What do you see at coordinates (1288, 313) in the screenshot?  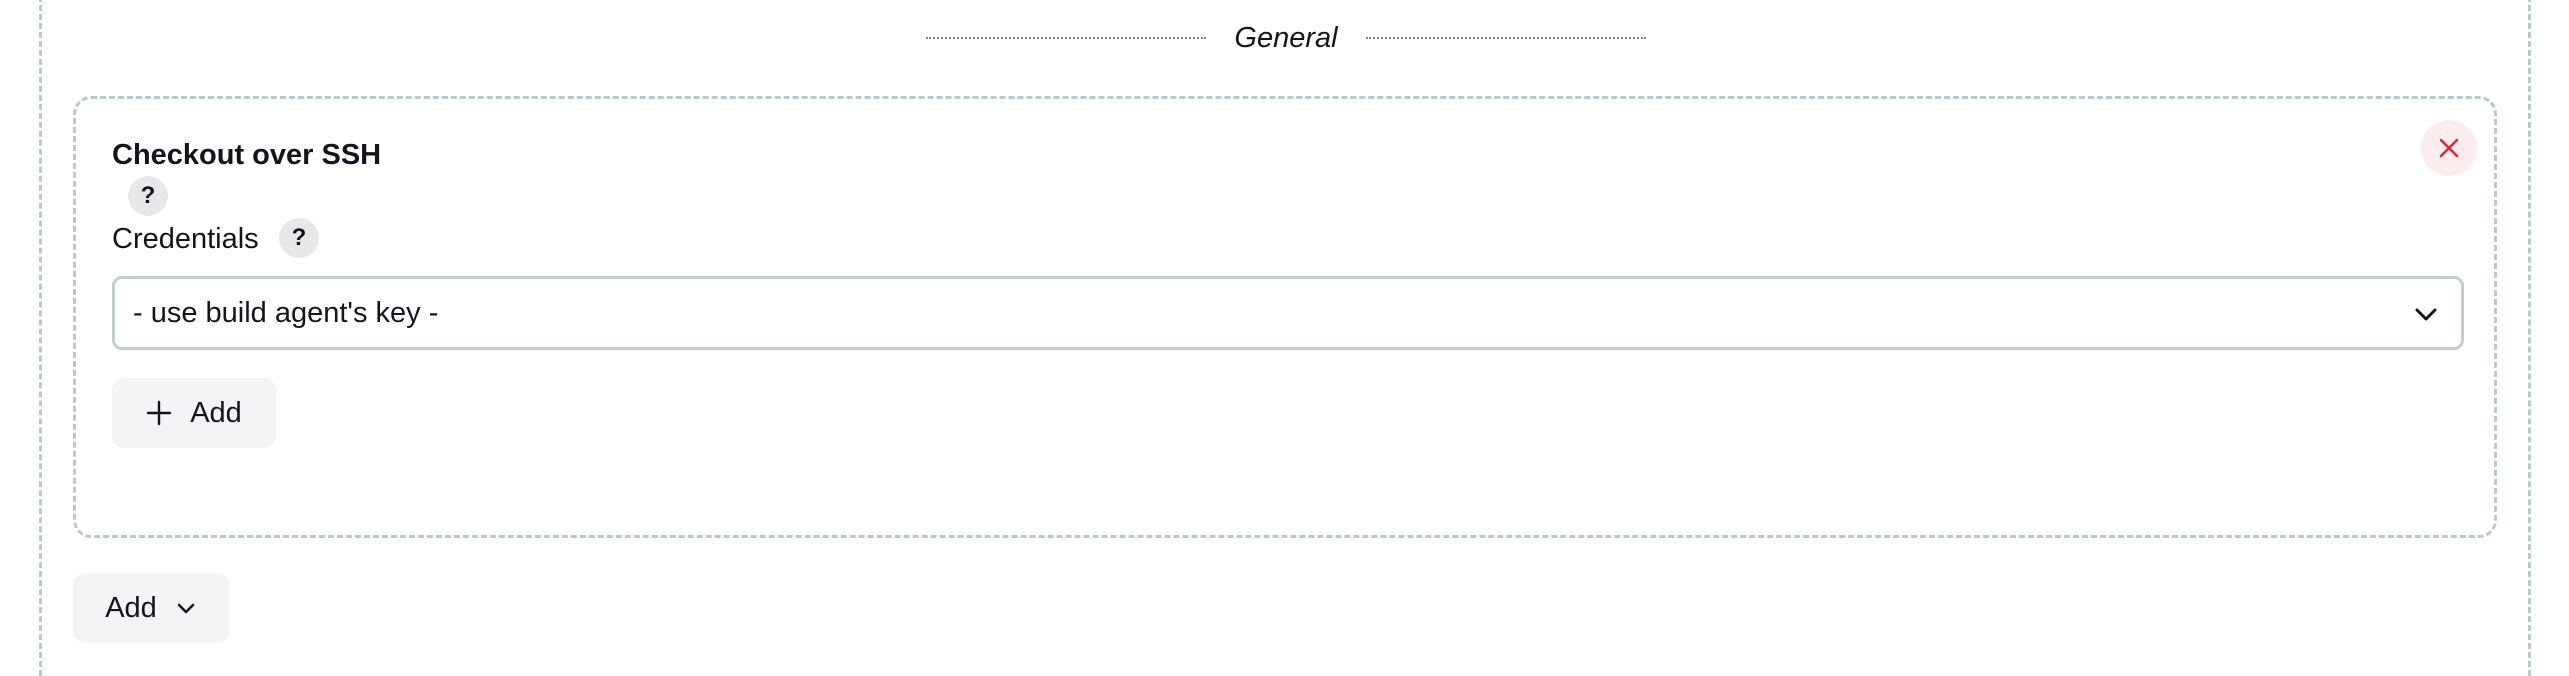 I see `credentials-select: - use build agent's key -` at bounding box center [1288, 313].